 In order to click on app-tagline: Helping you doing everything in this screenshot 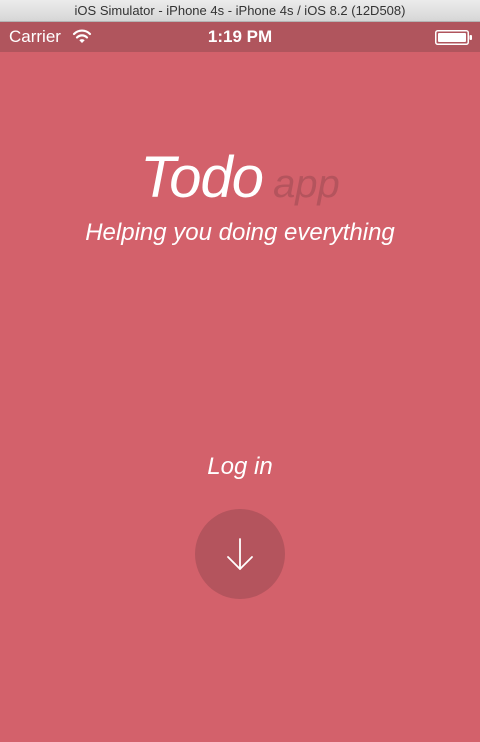, I will do `click(240, 232)`.